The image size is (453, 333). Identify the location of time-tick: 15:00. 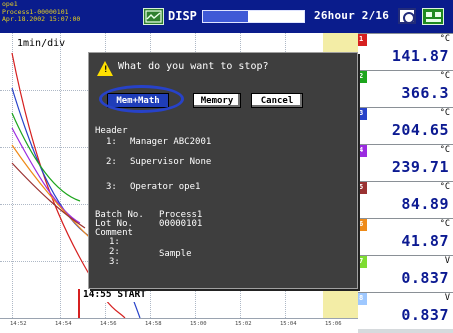
(198, 324).